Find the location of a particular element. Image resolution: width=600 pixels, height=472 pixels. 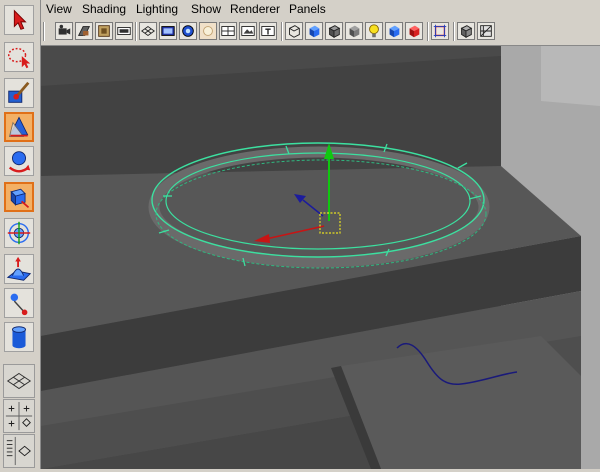

image-plane-button is located at coordinates (124, 31).